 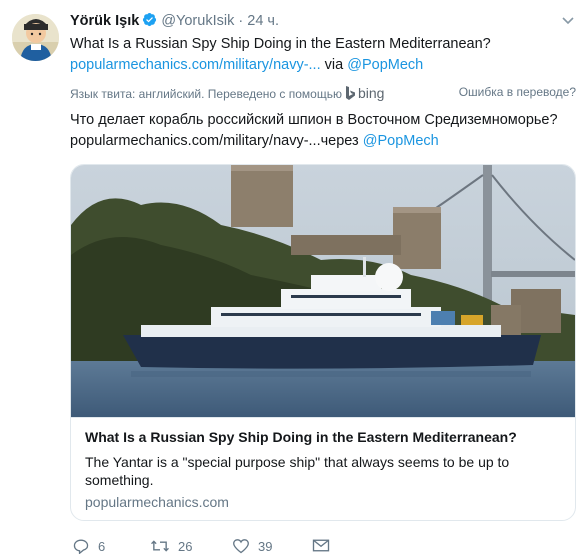 I want to click on translated-via-label: через, so click(x=339, y=141).